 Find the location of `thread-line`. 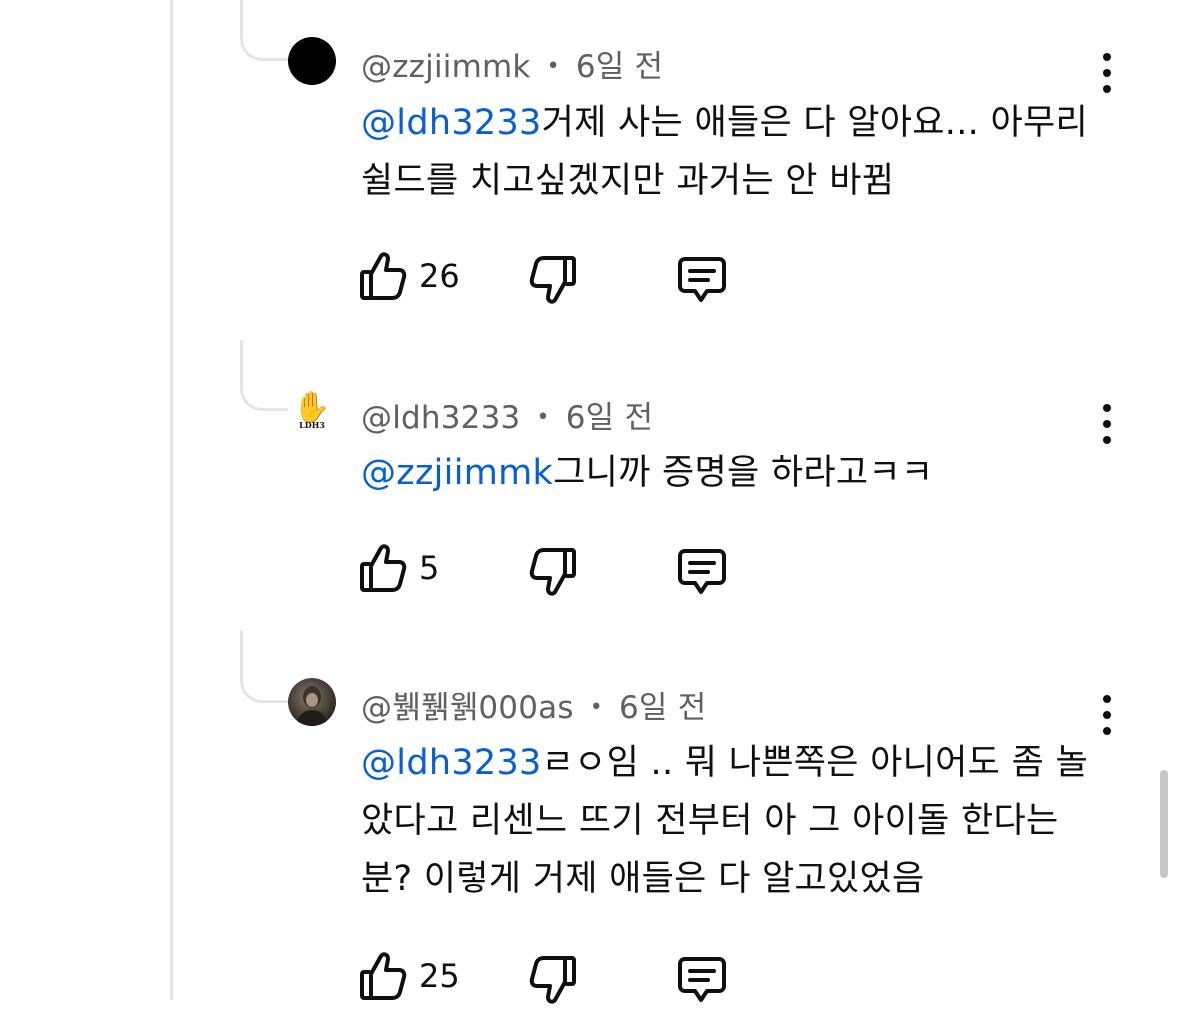

thread-line is located at coordinates (171, 500).